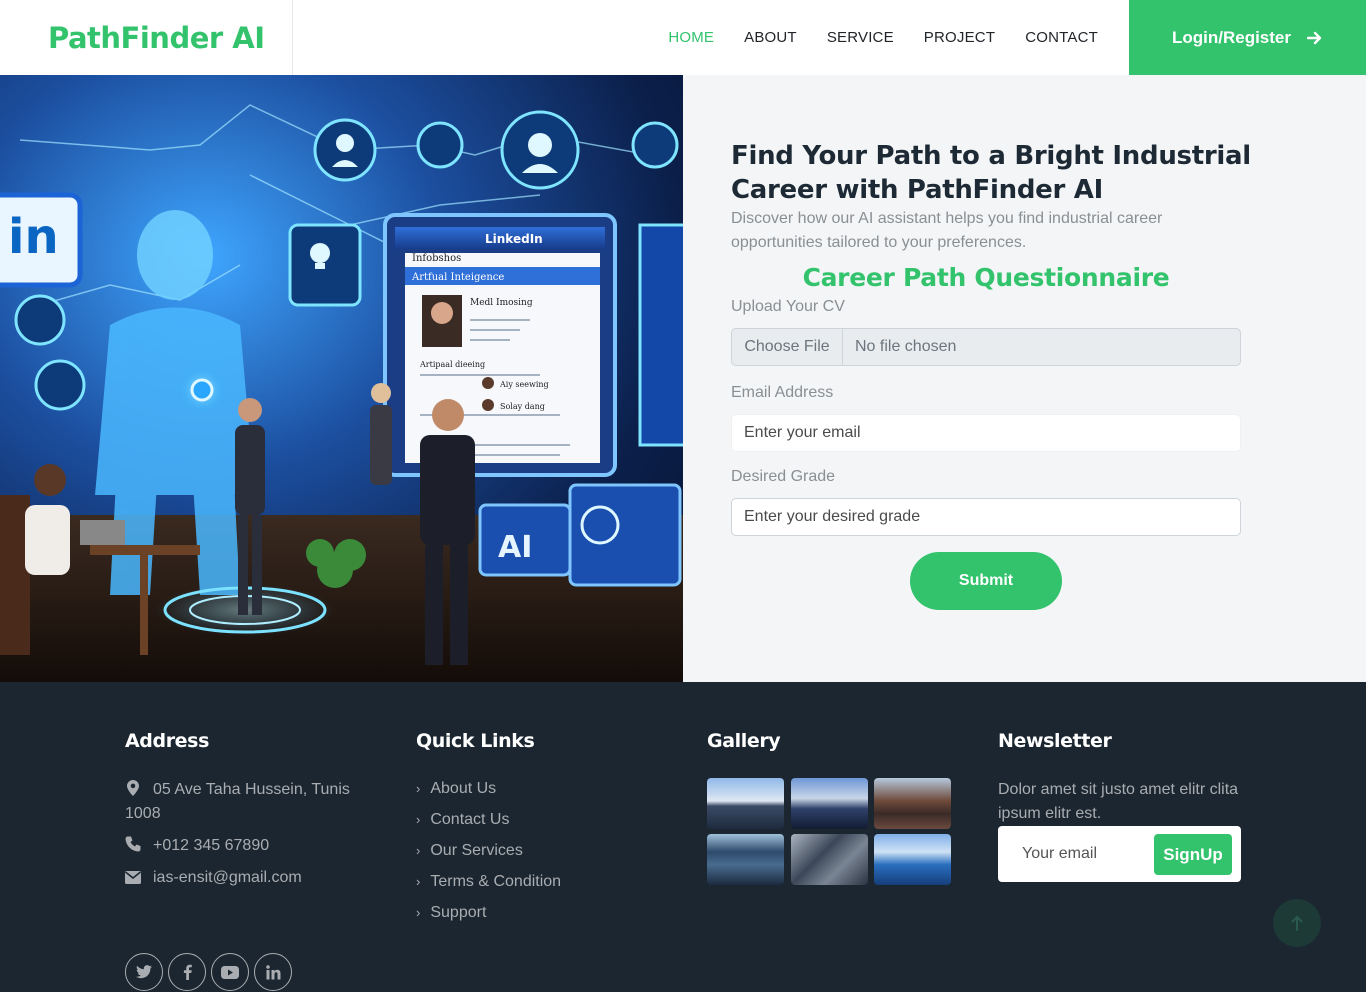 Image resolution: width=1366 pixels, height=992 pixels. I want to click on footer-link-label: Terms & Condition, so click(496, 881).